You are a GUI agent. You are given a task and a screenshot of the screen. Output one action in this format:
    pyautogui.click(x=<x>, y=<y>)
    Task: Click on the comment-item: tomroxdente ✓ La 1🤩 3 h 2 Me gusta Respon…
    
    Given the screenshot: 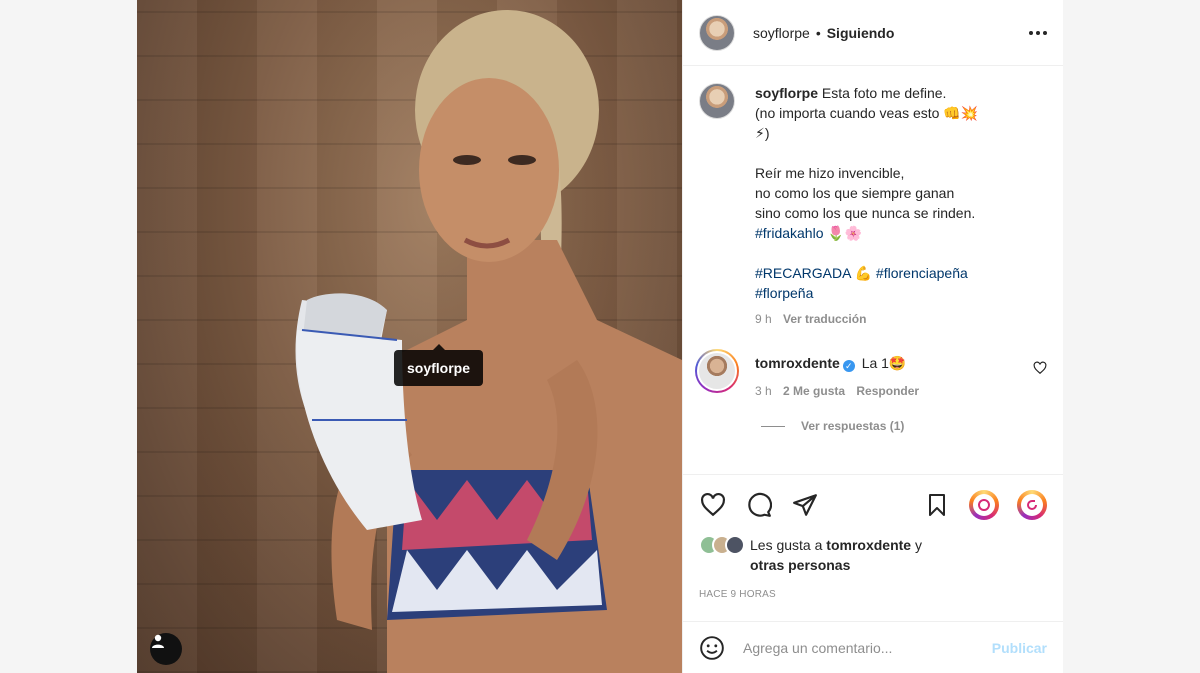 What is the action you would take?
    pyautogui.click(x=871, y=375)
    